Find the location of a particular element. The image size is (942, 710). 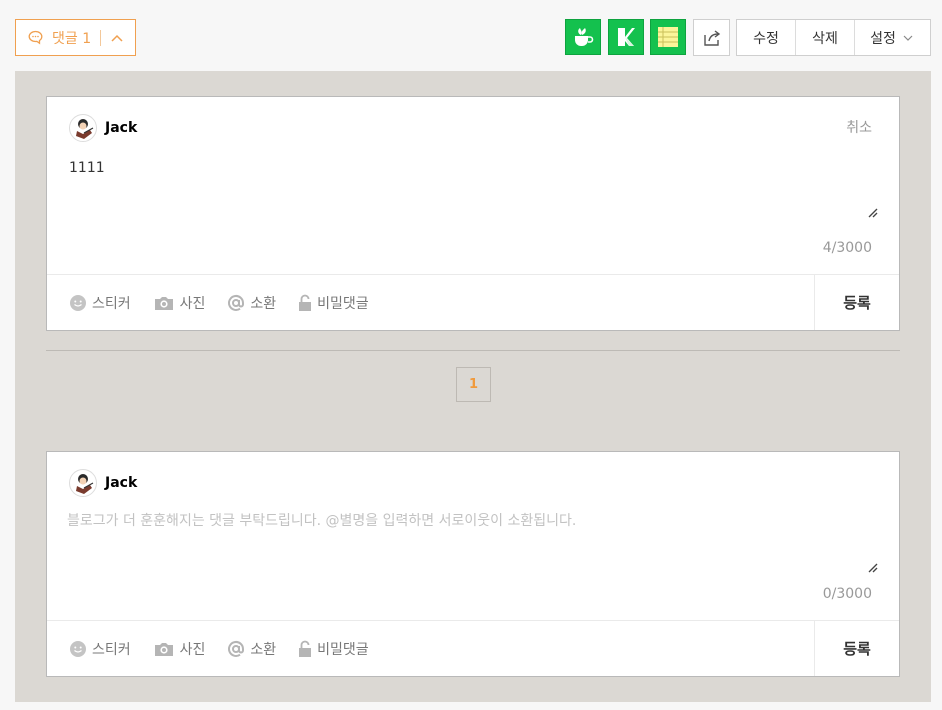

cafe-icon is located at coordinates (584, 37).